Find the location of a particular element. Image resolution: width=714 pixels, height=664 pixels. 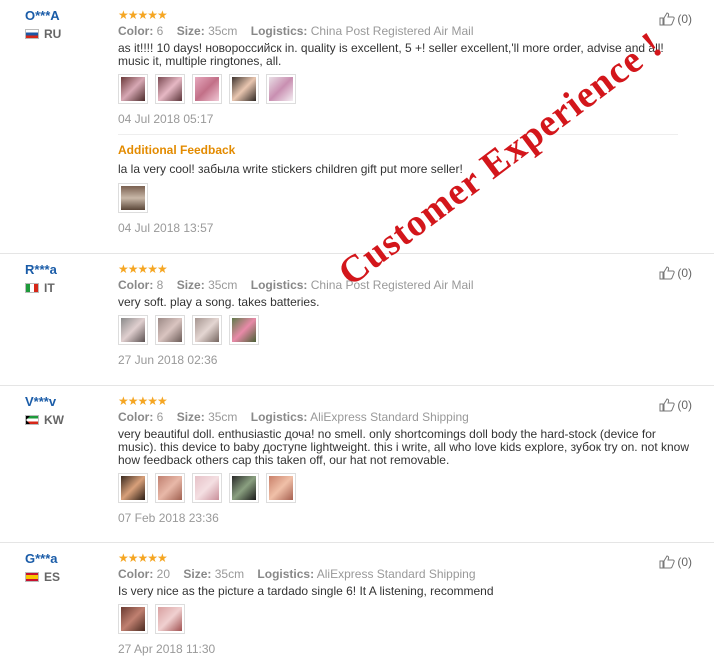

reviewer-country: RU is located at coordinates (43, 34).